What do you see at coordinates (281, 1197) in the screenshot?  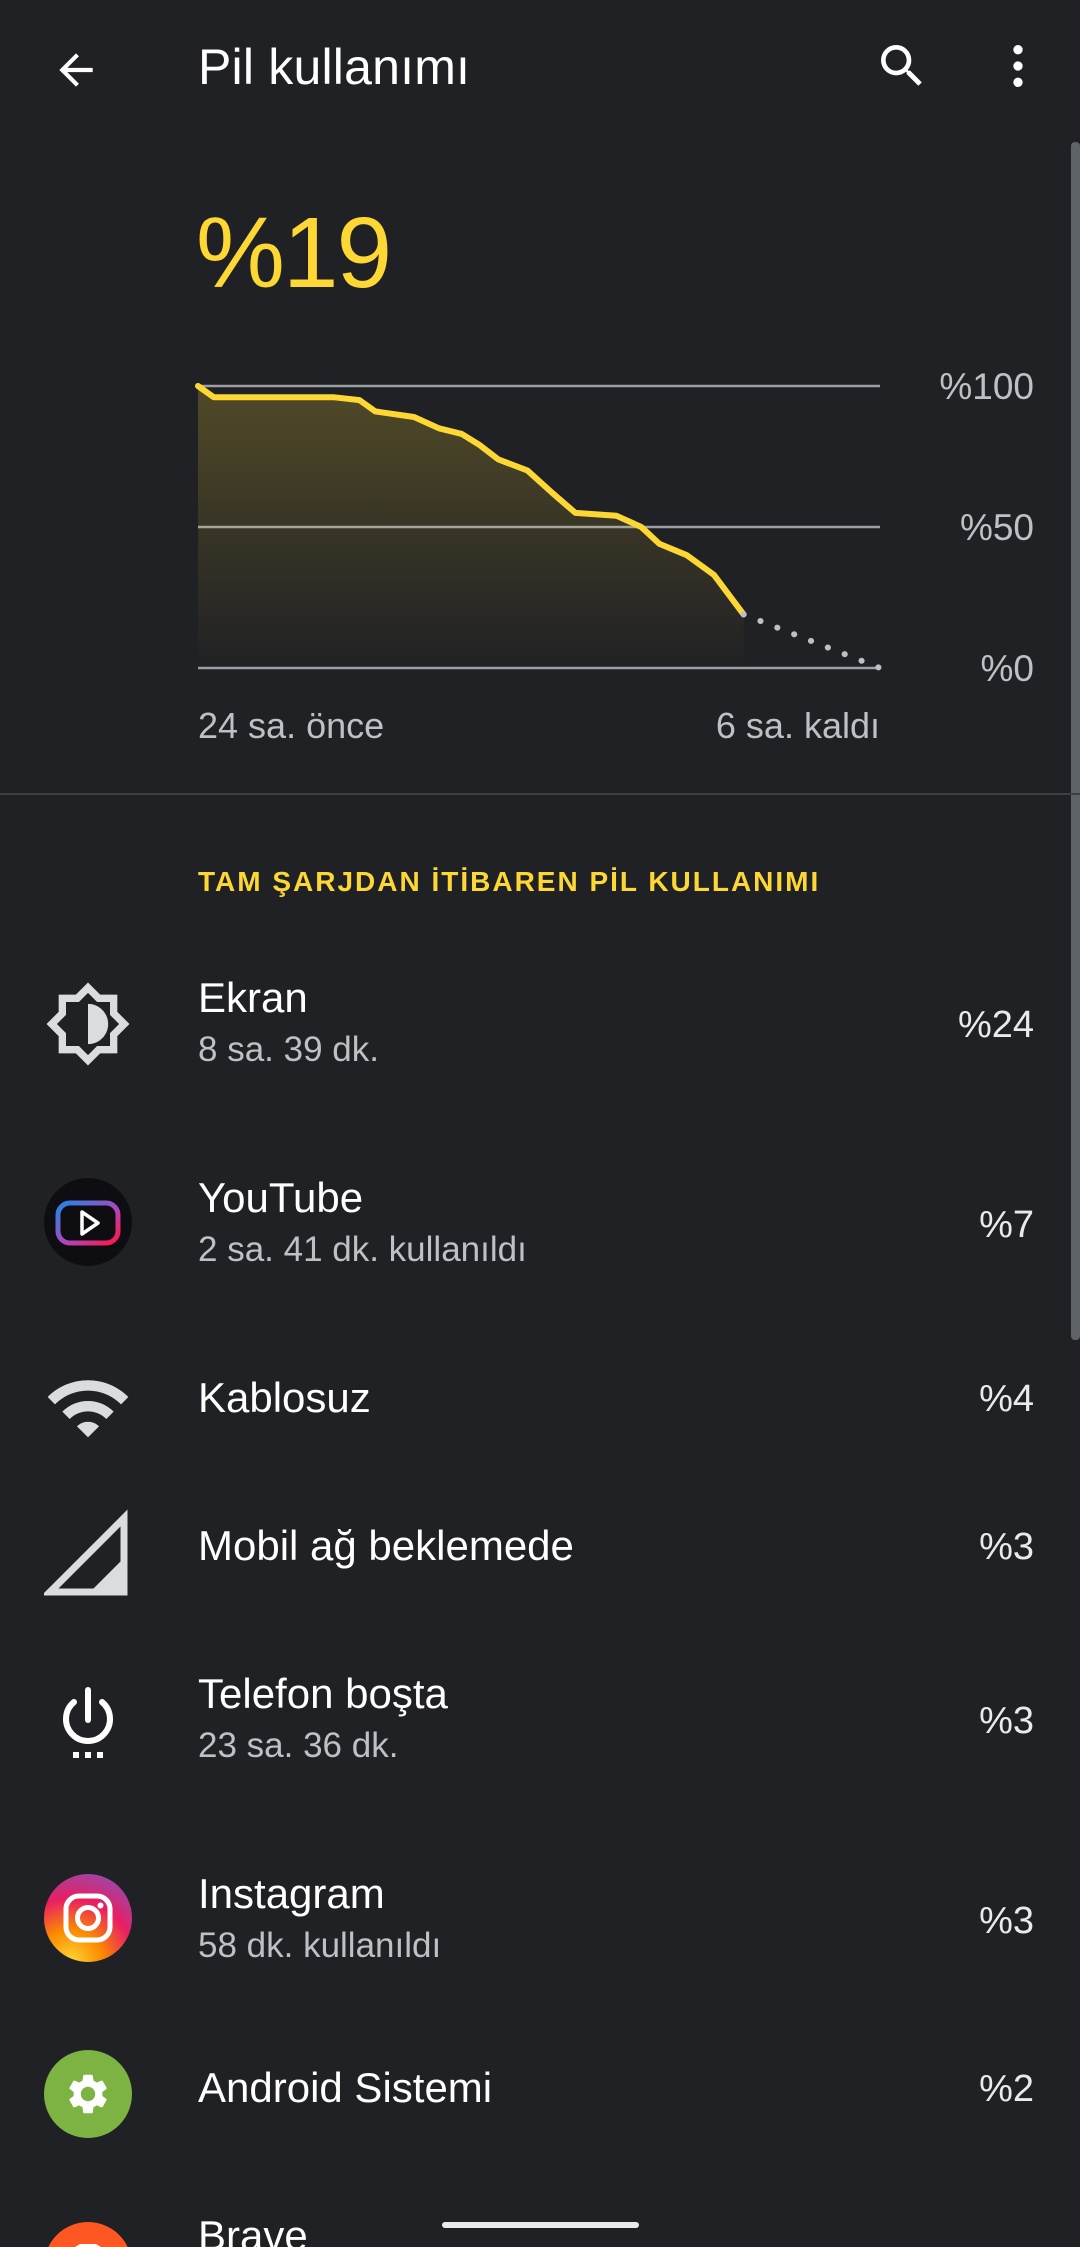 I see `usage-item-title: YouTube` at bounding box center [281, 1197].